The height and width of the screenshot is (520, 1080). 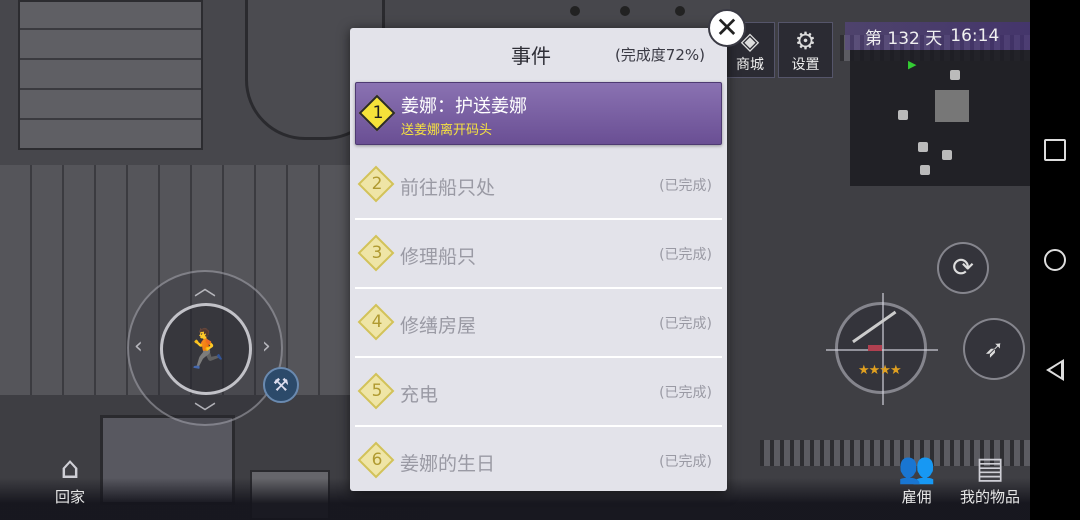 I want to click on items-button: ▤ 我的物品, so click(x=990, y=479).